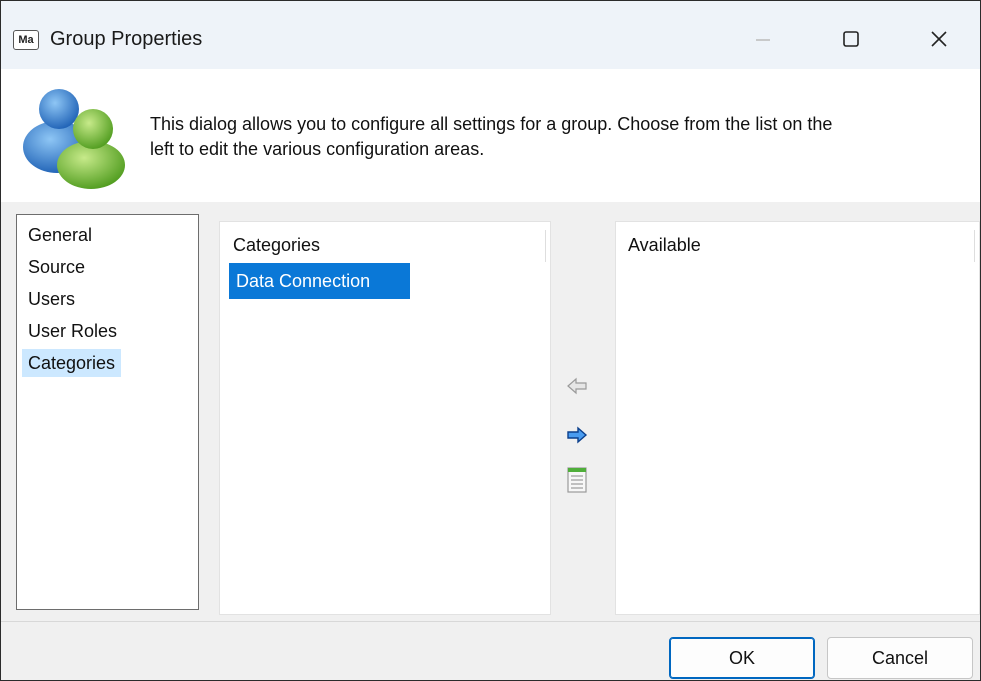 The image size is (981, 681). Describe the element at coordinates (56, 267) in the screenshot. I see `nav-item-source: Source` at that location.